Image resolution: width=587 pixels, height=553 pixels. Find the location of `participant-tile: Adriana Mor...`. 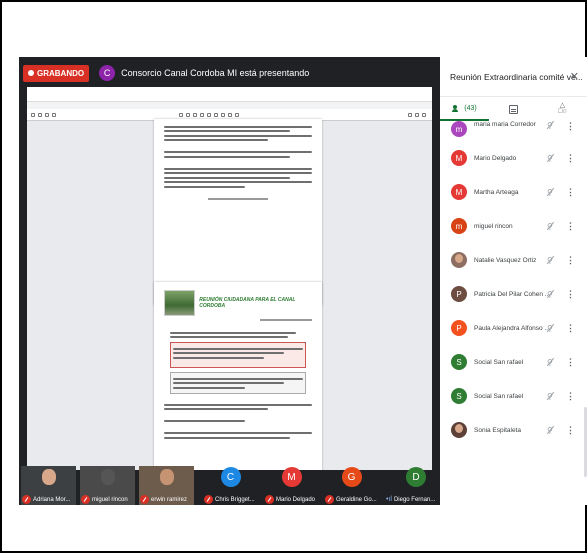

participant-tile: Adriana Mor... is located at coordinates (48, 485).